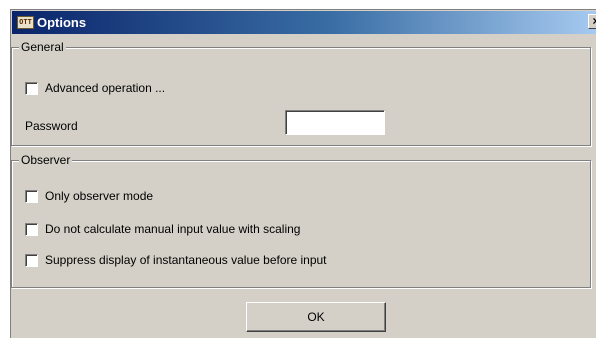 The height and width of the screenshot is (338, 596). What do you see at coordinates (335, 122) in the screenshot?
I see `password-field` at bounding box center [335, 122].